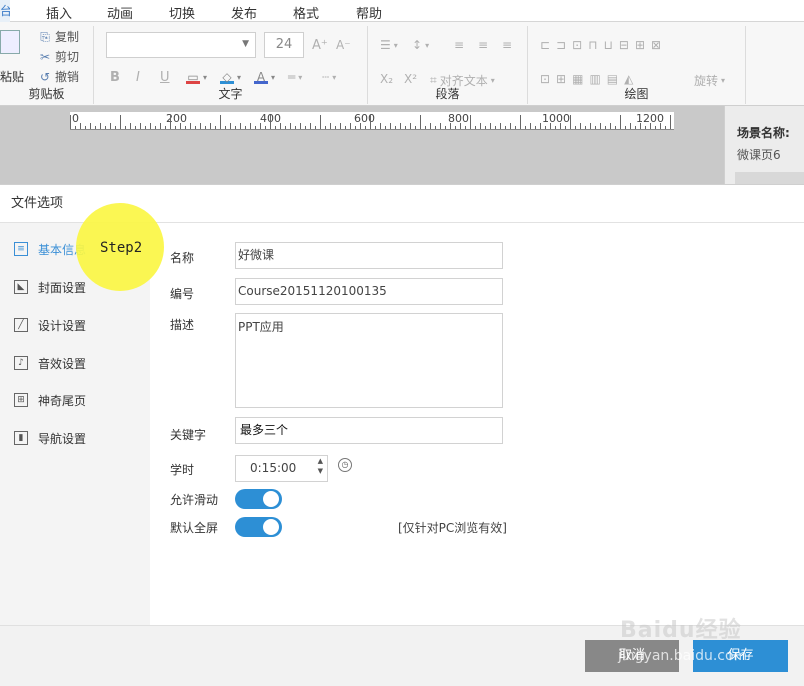 The image size is (804, 686). Describe the element at coordinates (410, 79) in the screenshot. I see `superscript-button: X²` at that location.